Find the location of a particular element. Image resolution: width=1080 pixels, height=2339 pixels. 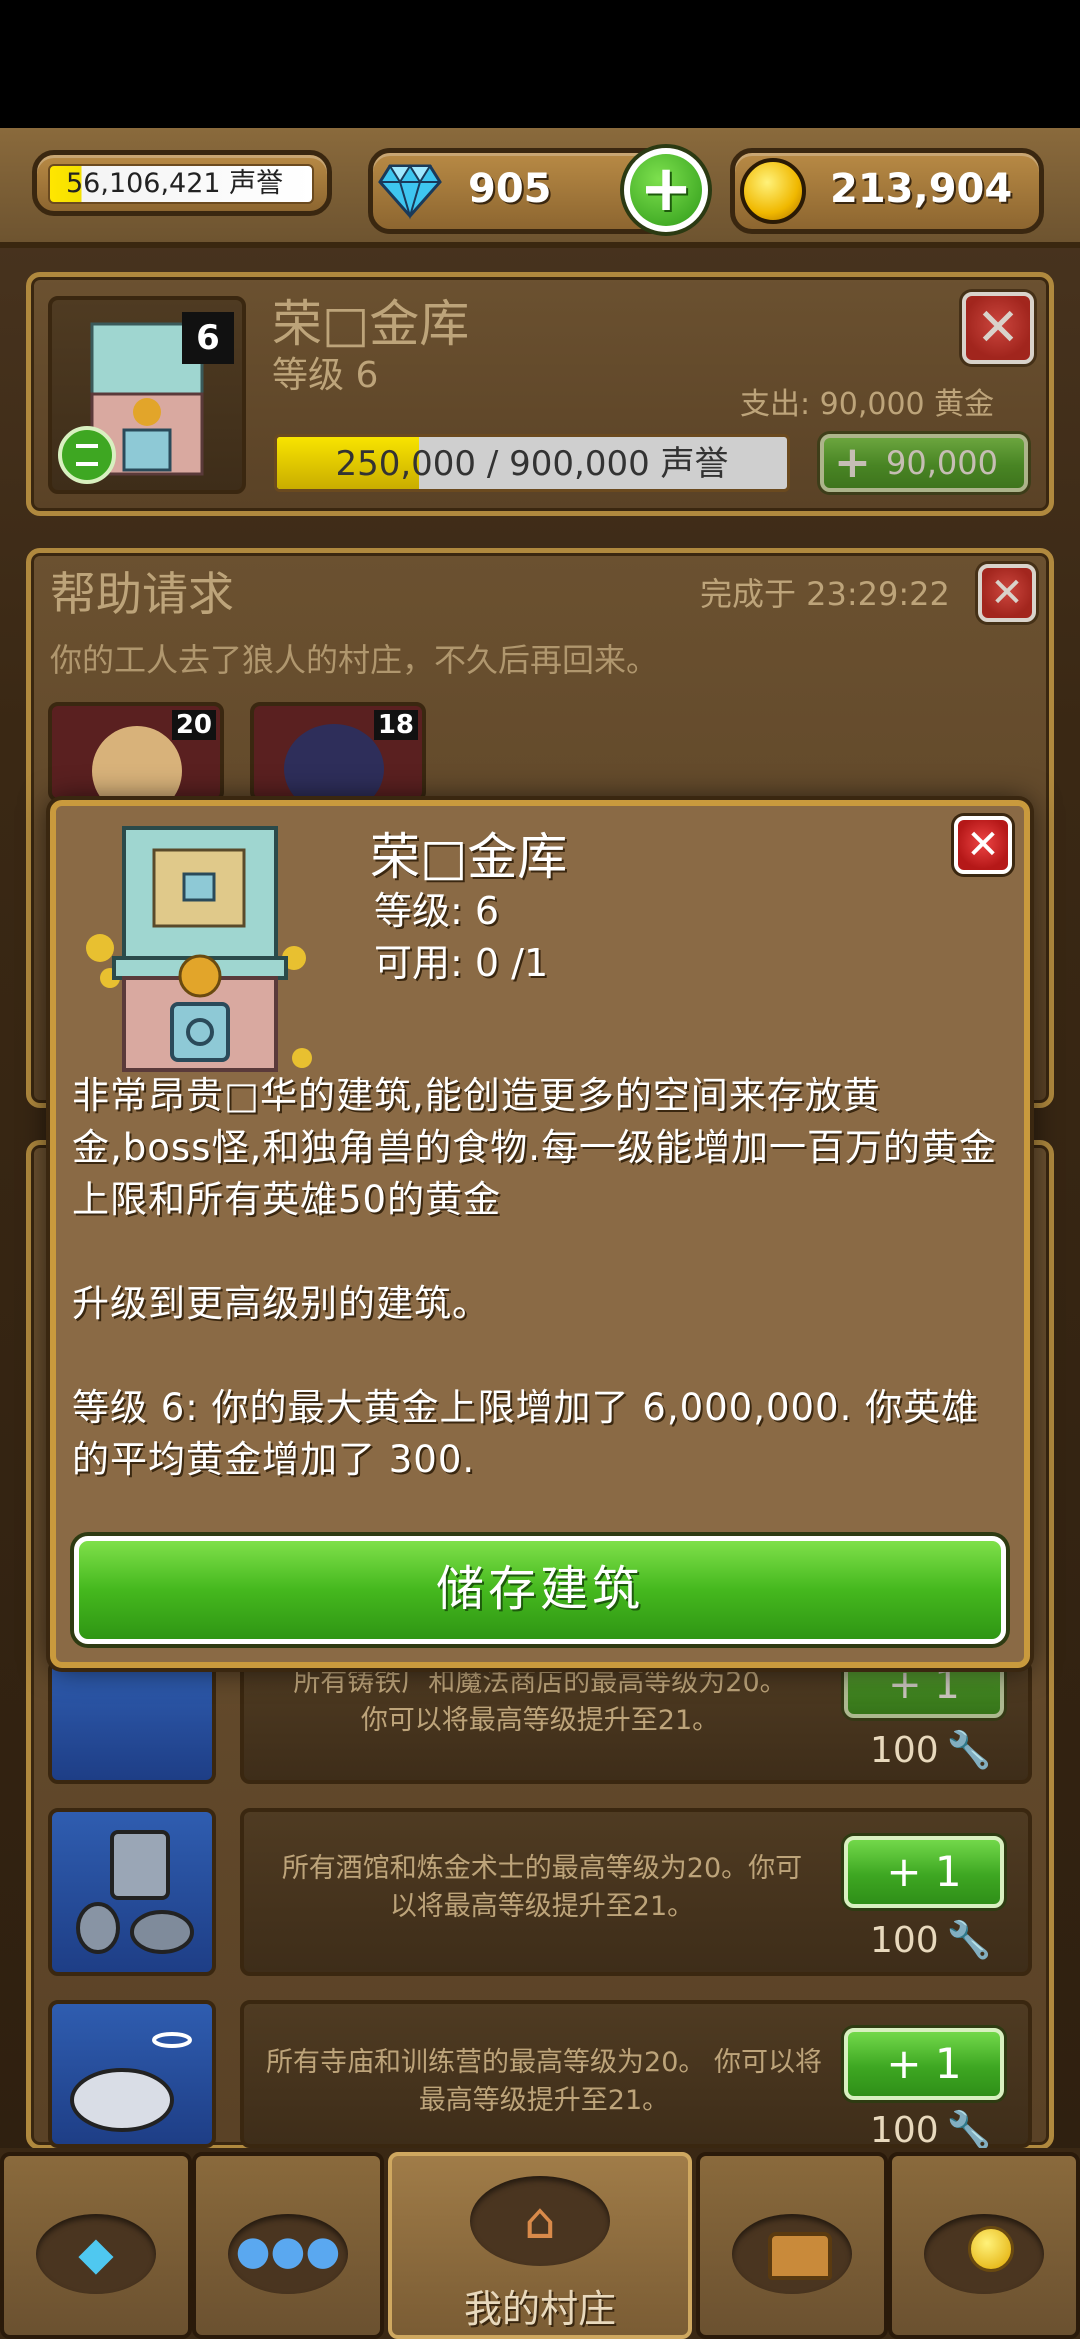

medal-icon is located at coordinates (991, 2249).